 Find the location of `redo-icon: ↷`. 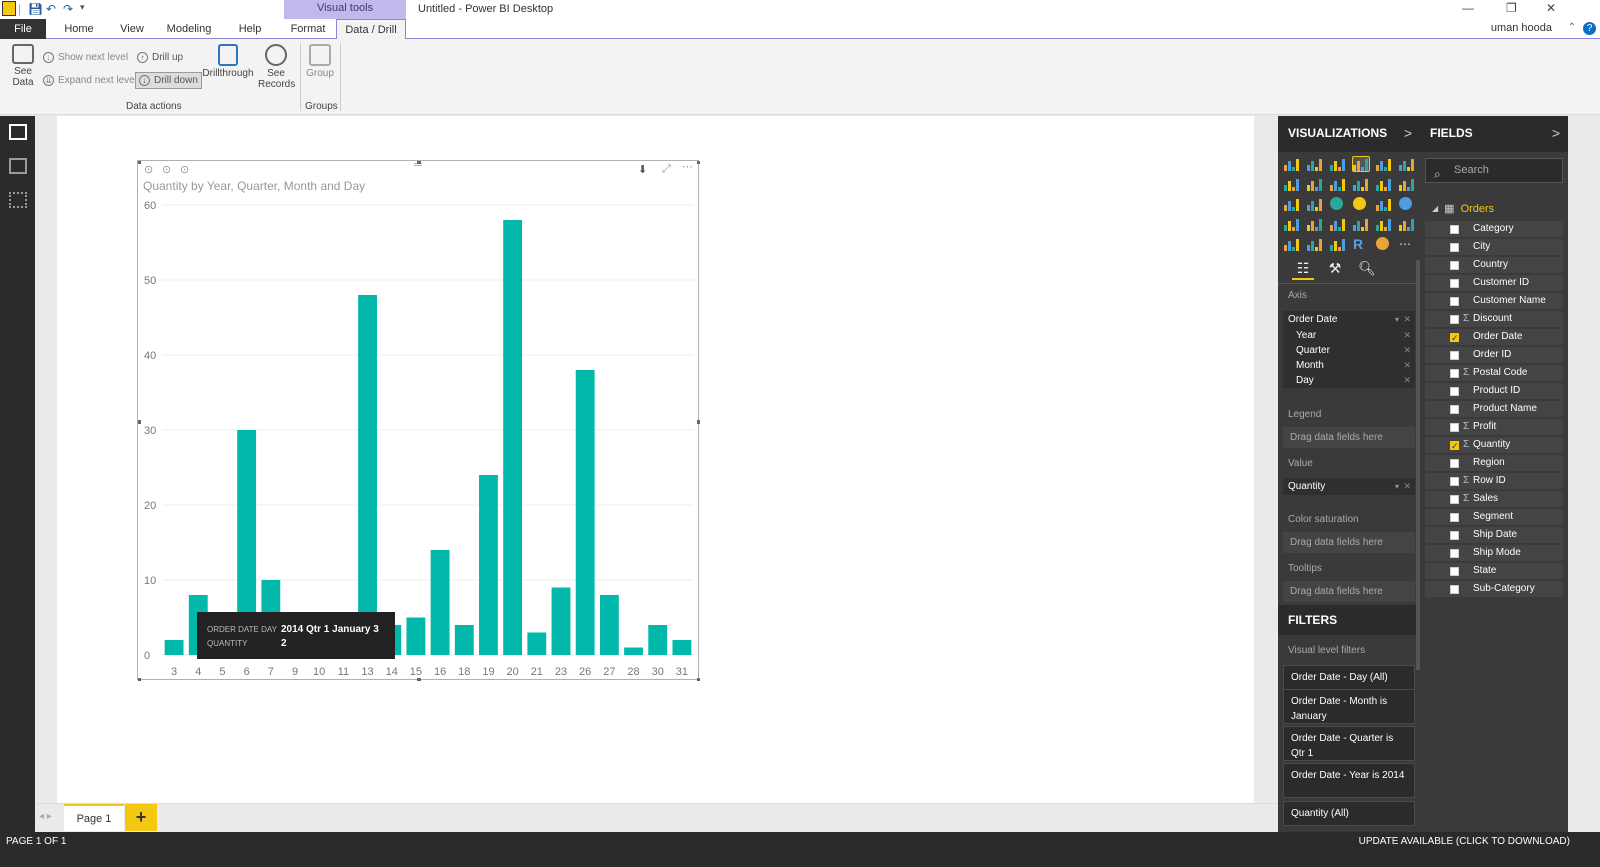

redo-icon: ↷ is located at coordinates (68, 9).